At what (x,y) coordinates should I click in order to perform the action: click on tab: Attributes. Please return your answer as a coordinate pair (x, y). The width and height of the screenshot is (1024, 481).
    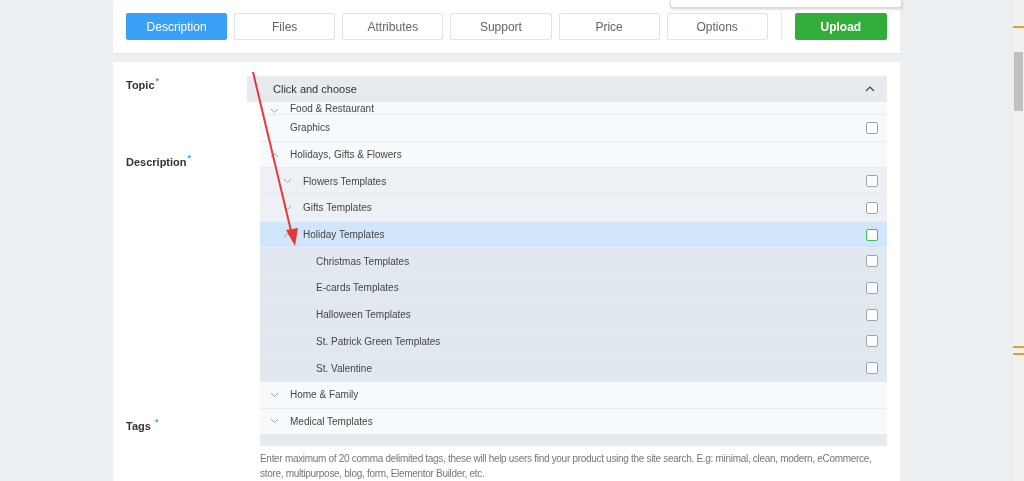
    Looking at the image, I should click on (393, 26).